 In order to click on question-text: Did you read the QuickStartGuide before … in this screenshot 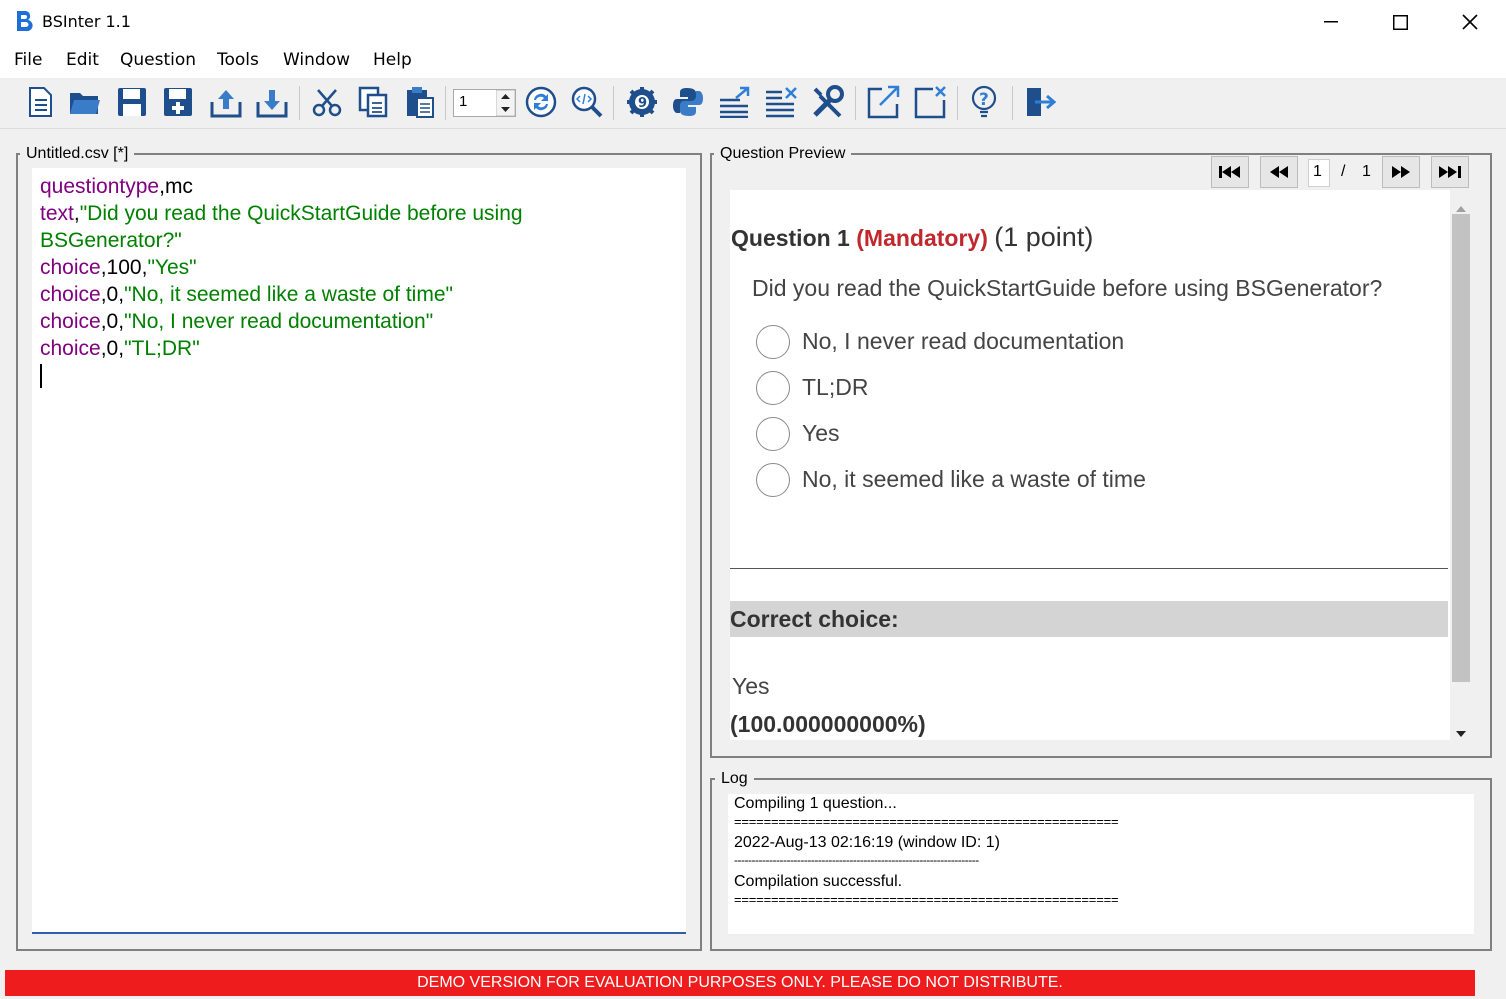, I will do `click(1067, 288)`.